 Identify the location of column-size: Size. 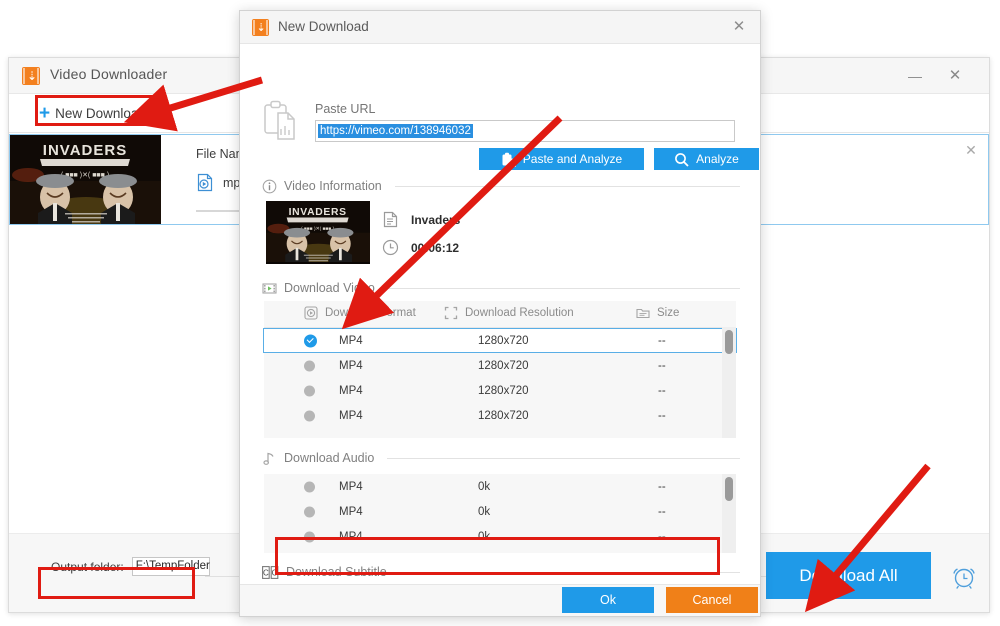
(657, 313).